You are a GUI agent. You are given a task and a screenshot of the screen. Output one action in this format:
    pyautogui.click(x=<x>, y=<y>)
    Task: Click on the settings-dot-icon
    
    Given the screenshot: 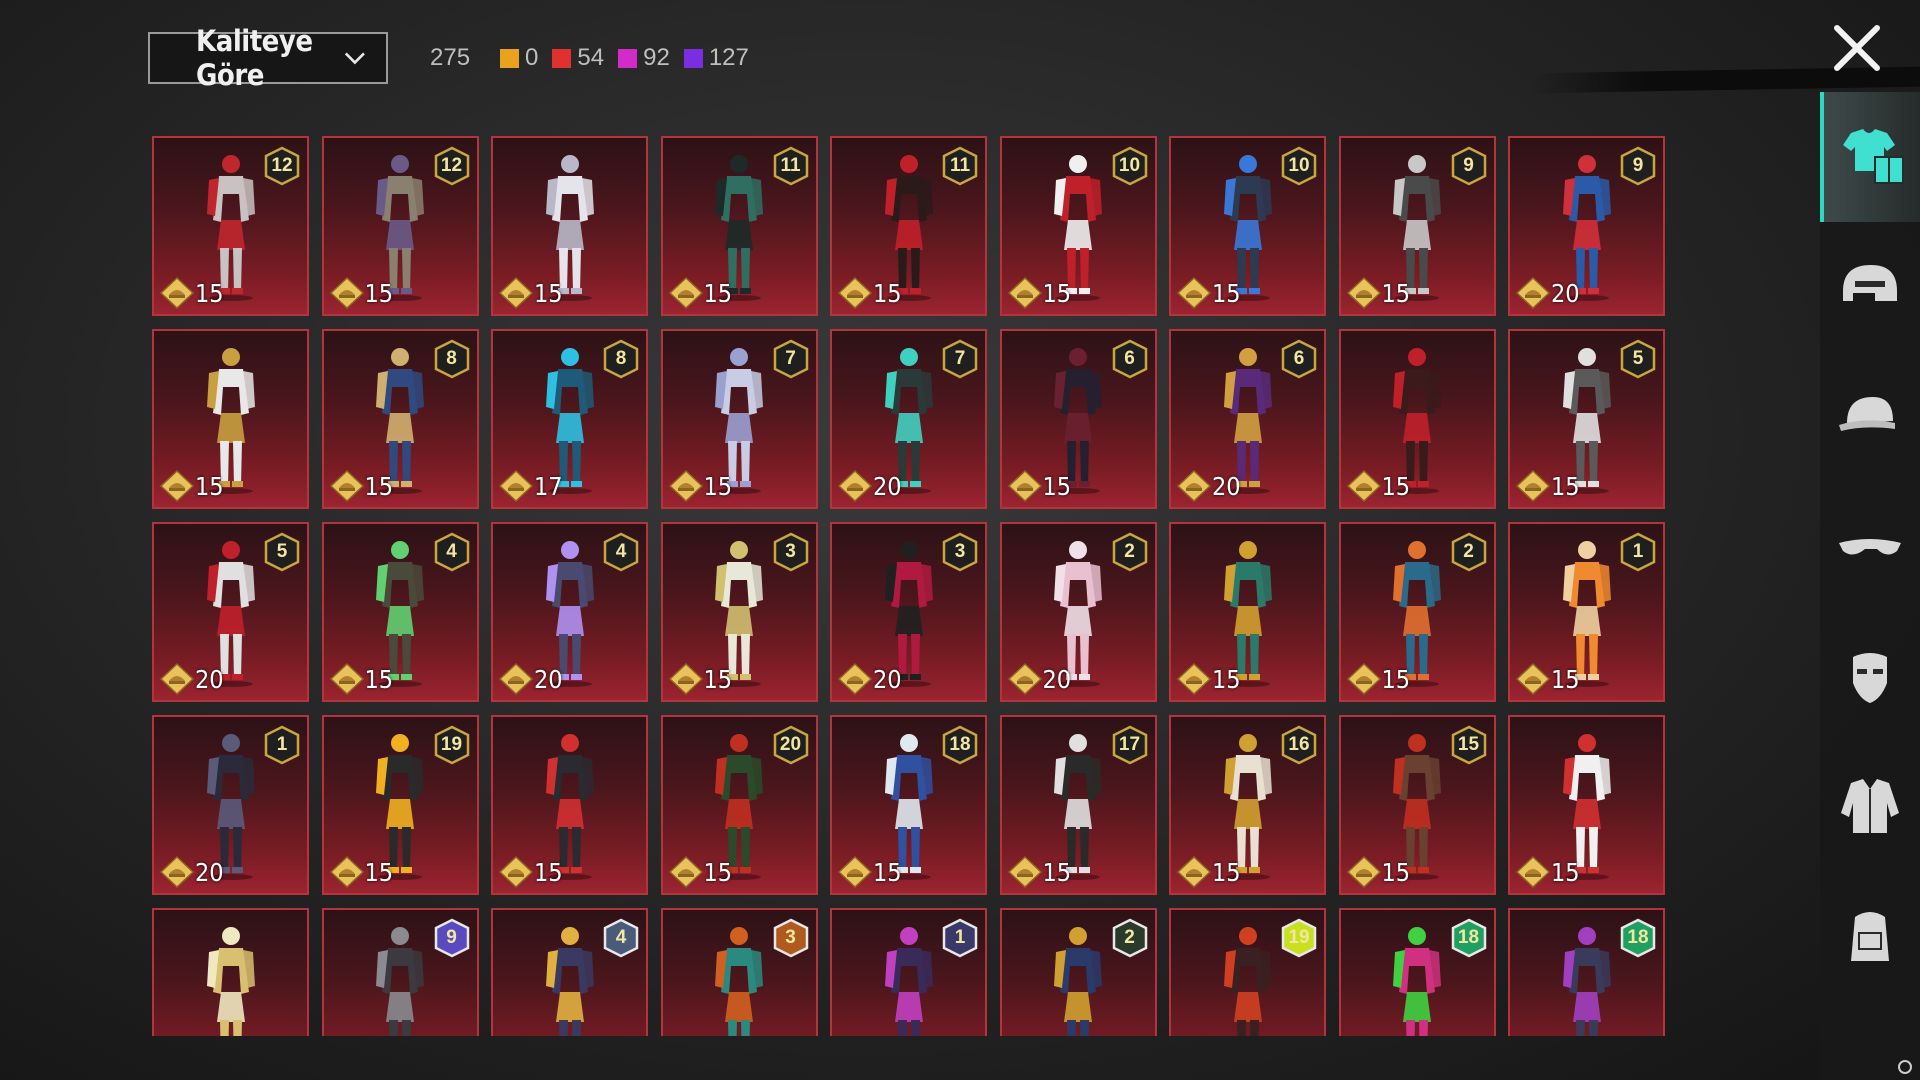 What is the action you would take?
    pyautogui.click(x=1905, y=1067)
    